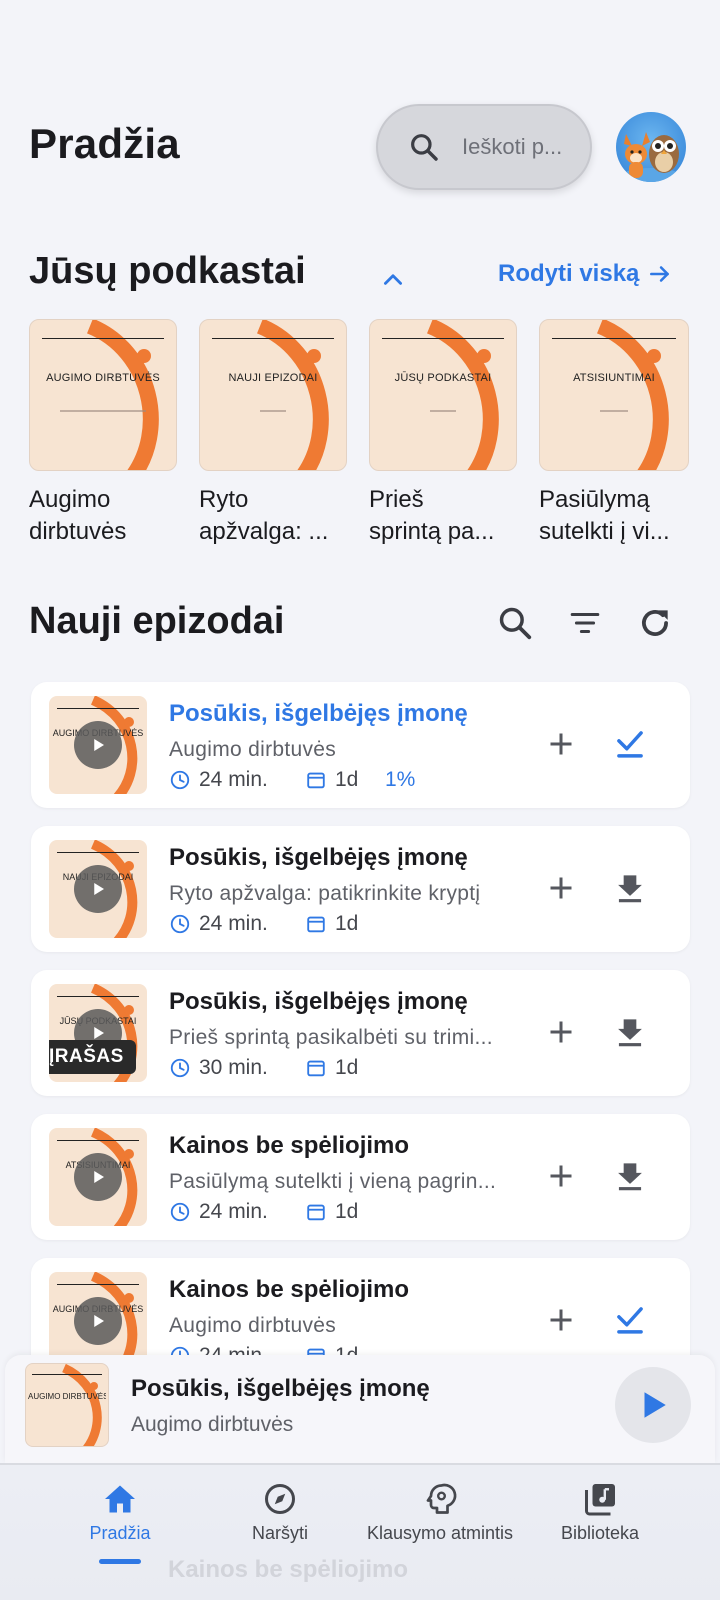 This screenshot has height=1600, width=720. I want to click on episode-duration: 24 min., so click(233, 779).